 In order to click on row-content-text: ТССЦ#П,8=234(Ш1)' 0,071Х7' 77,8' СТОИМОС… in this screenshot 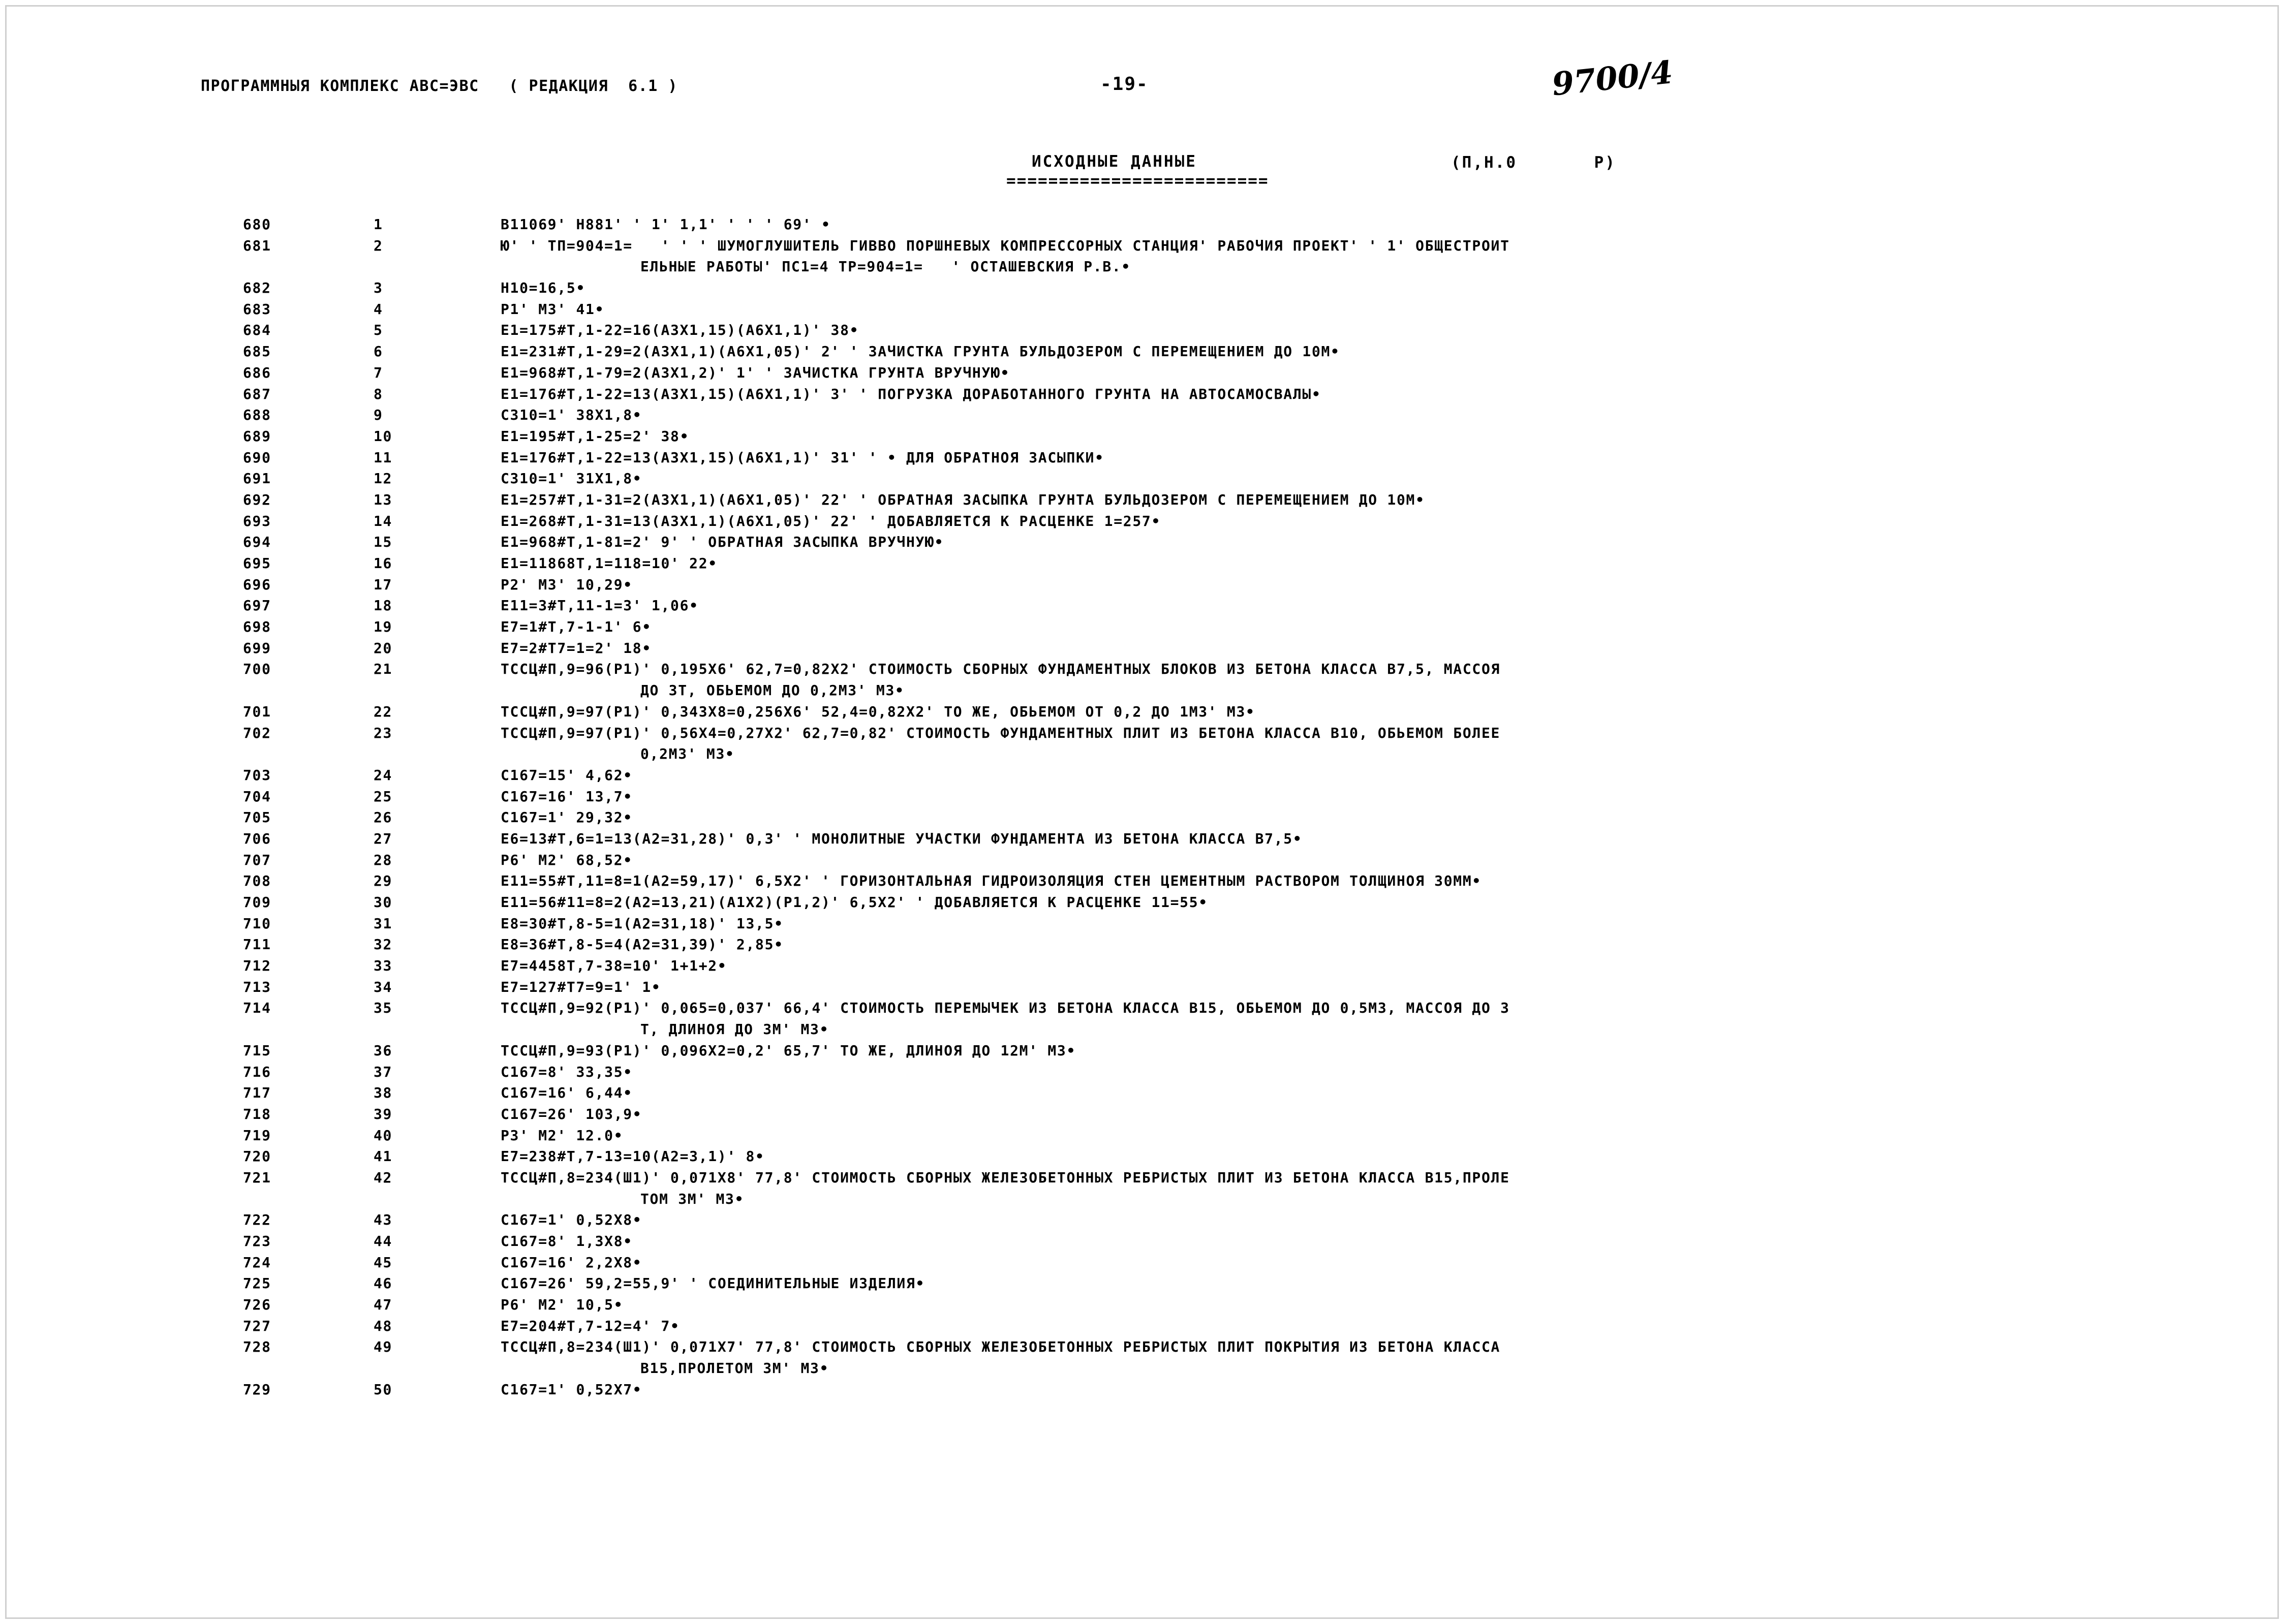, I will do `click(1001, 1347)`.